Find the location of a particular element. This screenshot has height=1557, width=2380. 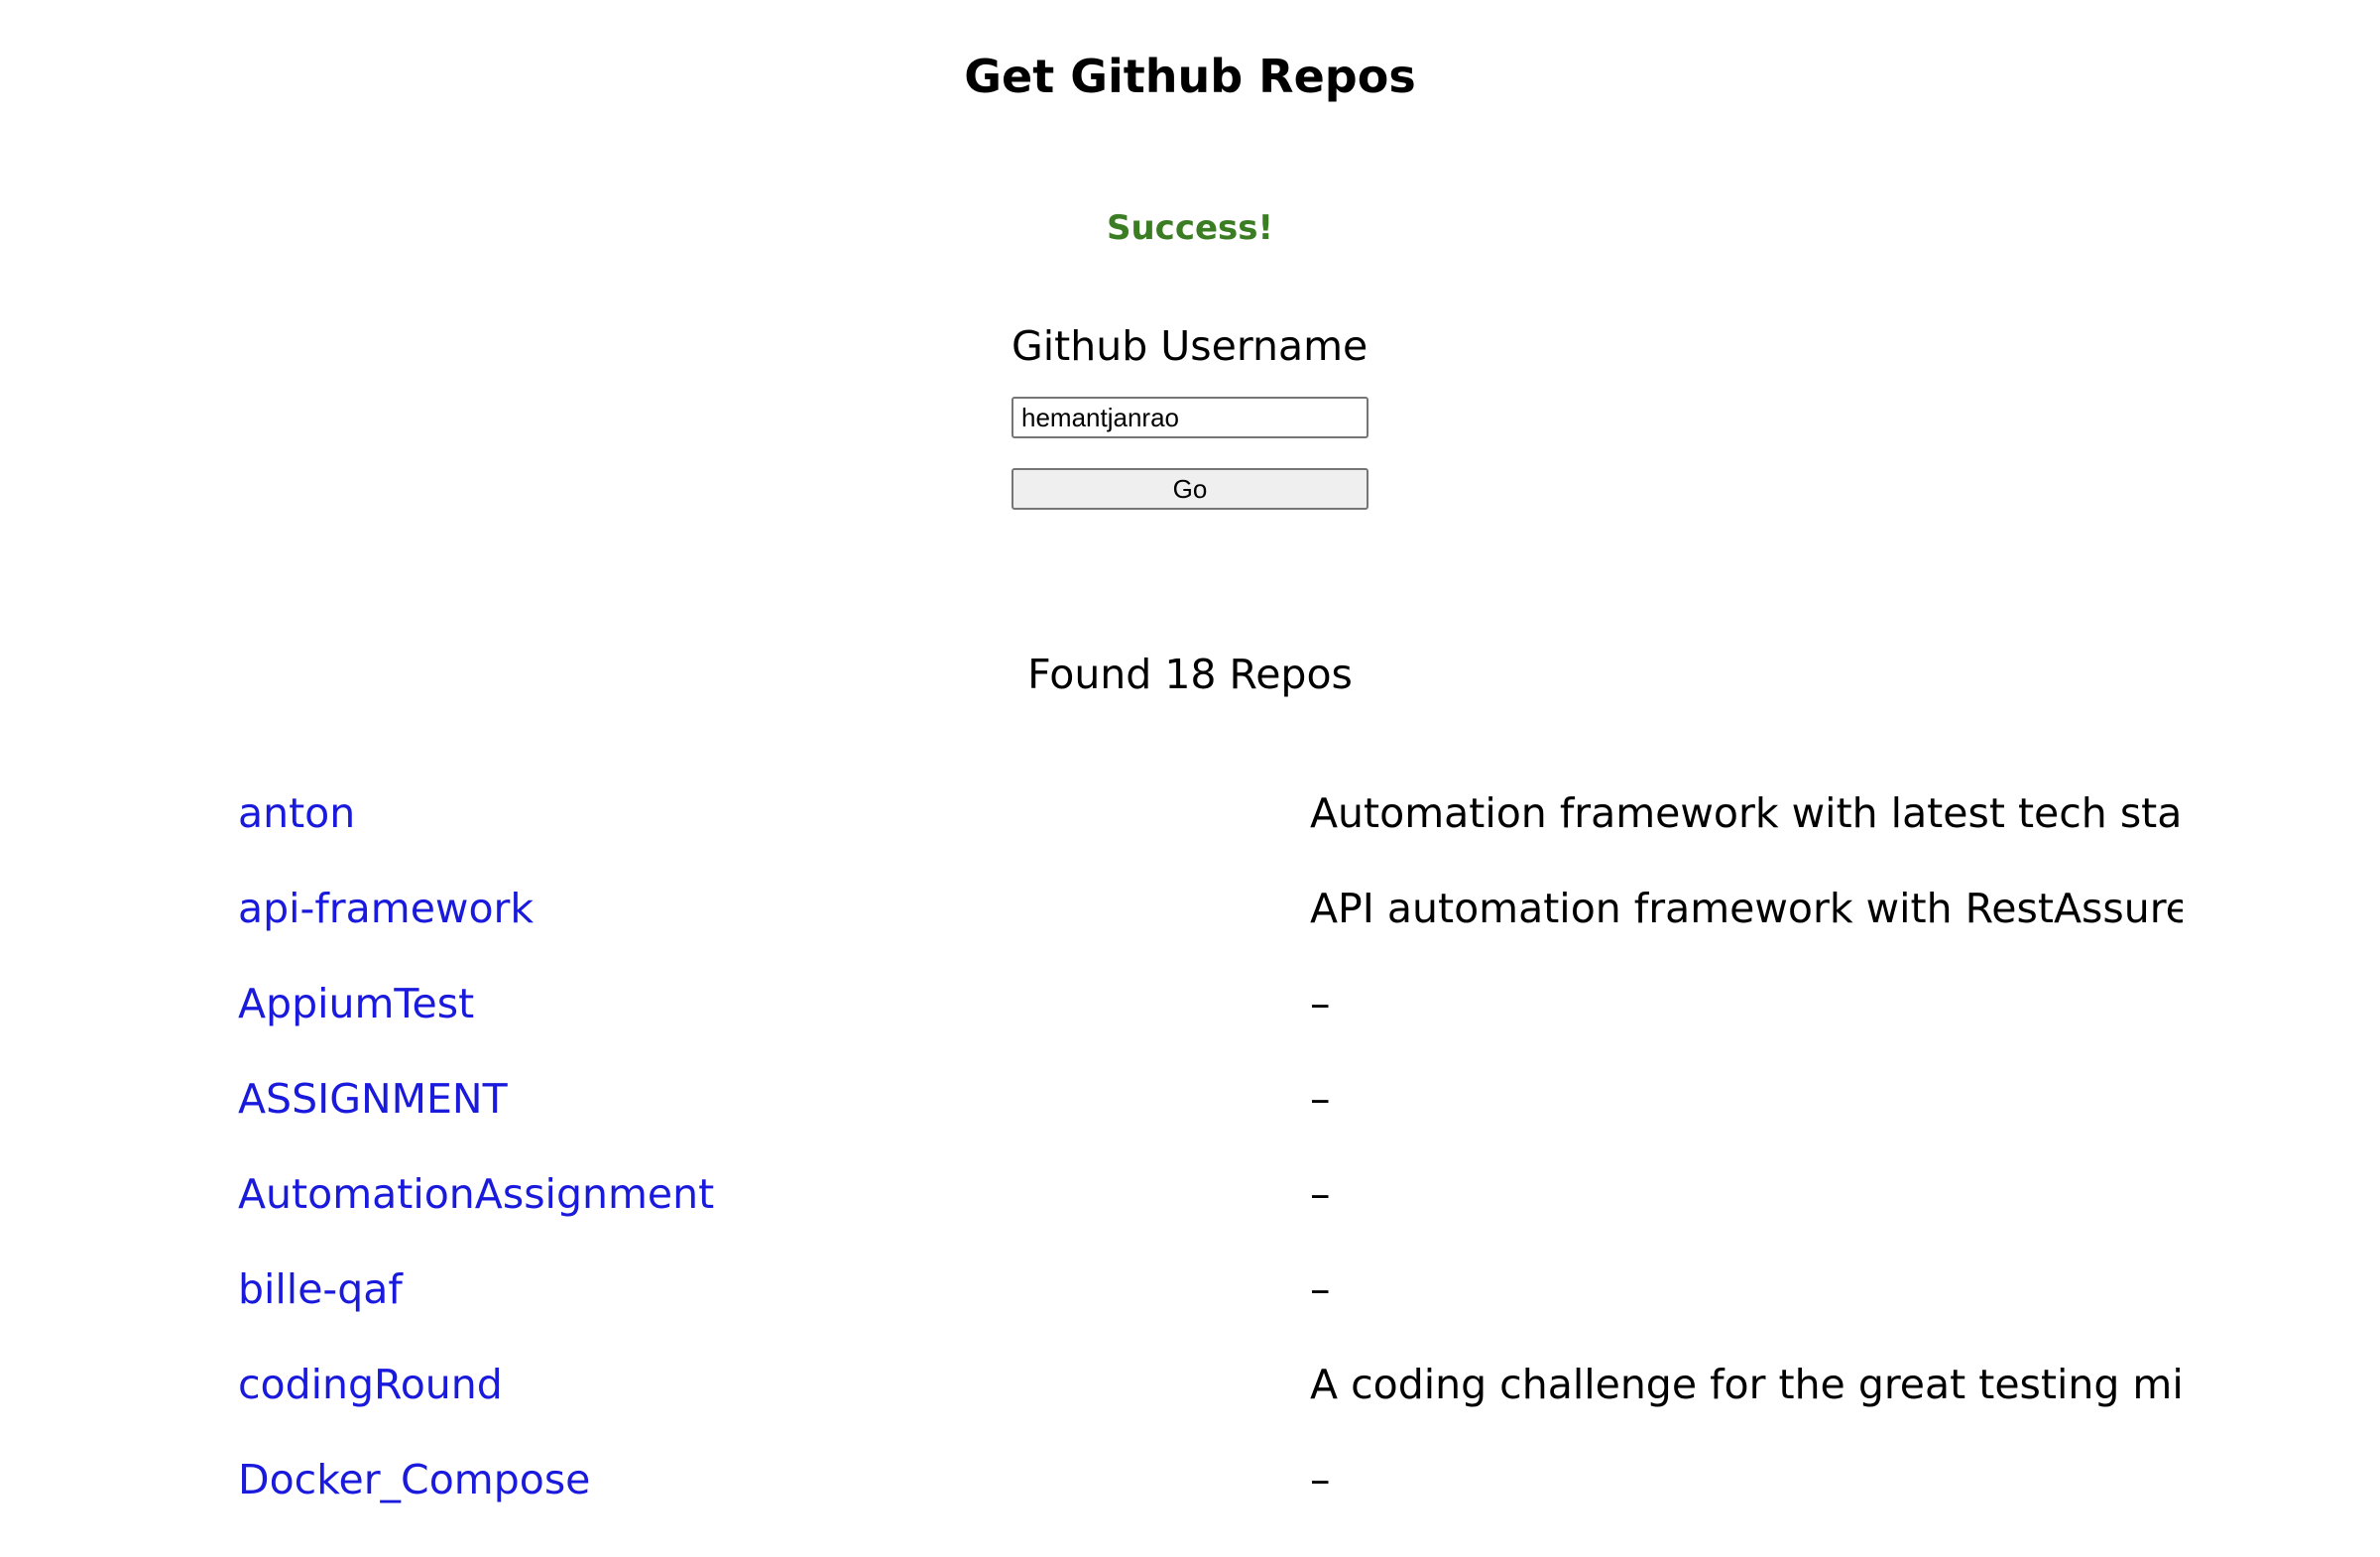

repo-row: ASSIGNMENT – is located at coordinates (1229, 1114).